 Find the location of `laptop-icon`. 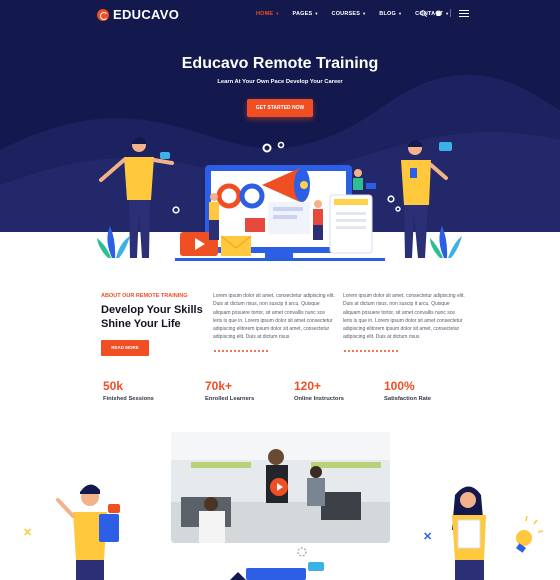

laptop-icon is located at coordinates (276, 574).